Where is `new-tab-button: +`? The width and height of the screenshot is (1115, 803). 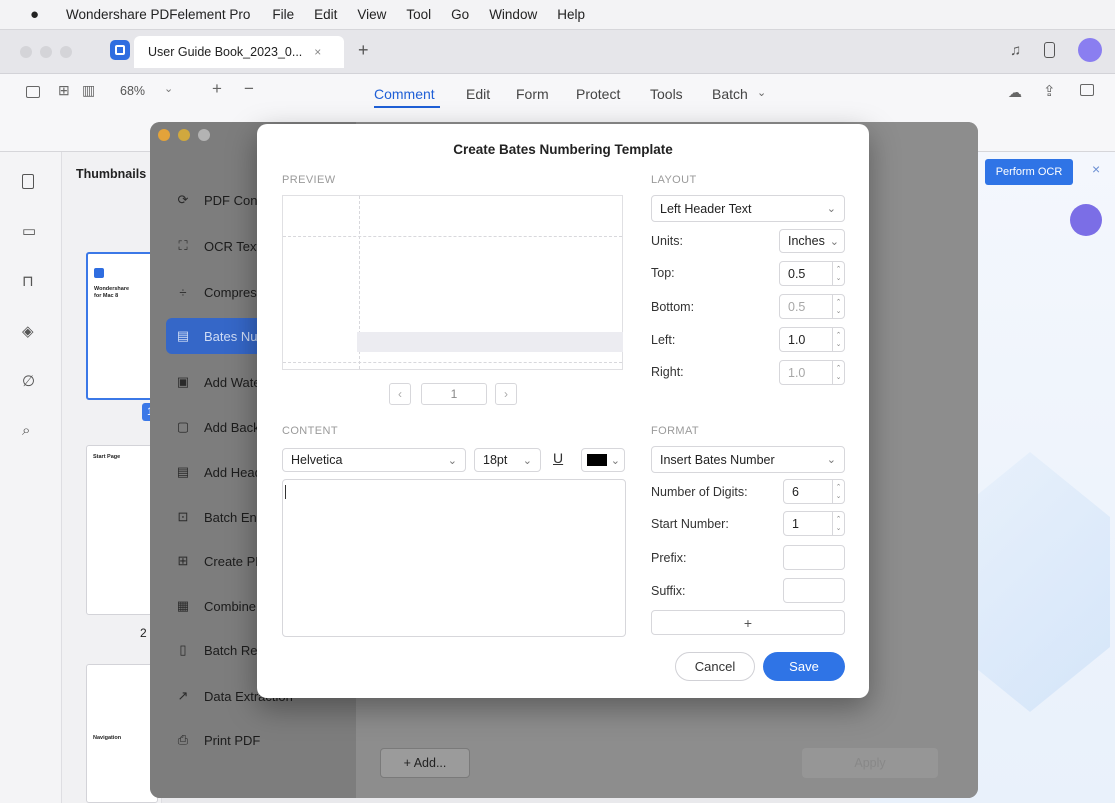
new-tab-button: + is located at coordinates (363, 50).